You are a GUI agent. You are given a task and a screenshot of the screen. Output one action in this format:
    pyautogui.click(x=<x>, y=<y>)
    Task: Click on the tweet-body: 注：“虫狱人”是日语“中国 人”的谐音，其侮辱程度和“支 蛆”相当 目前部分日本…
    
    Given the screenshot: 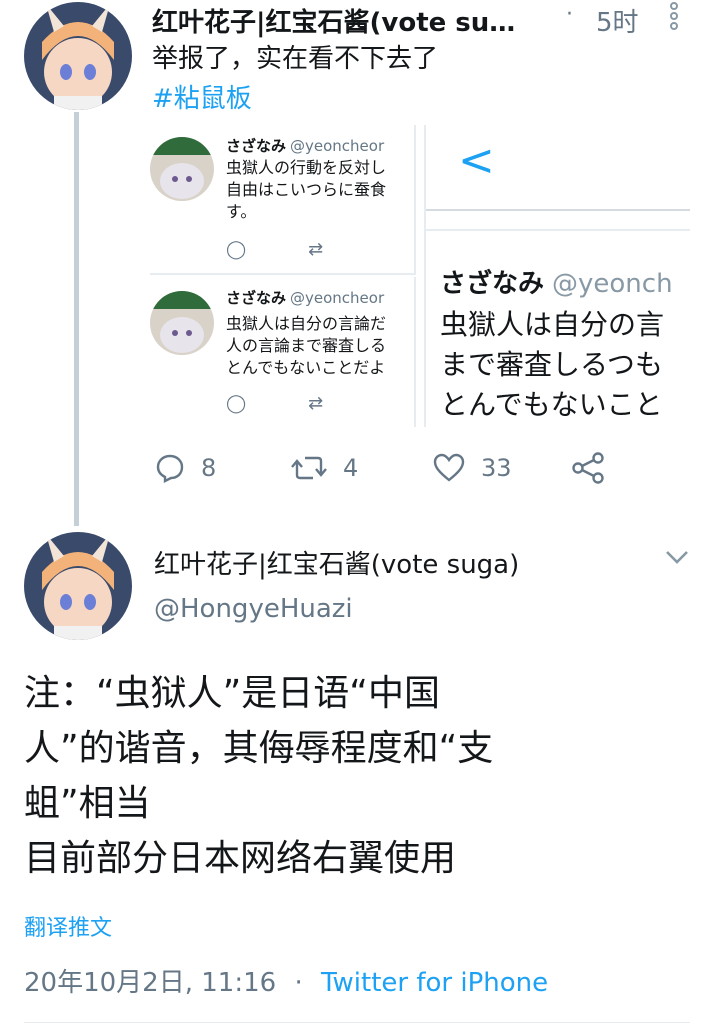 What is the action you would take?
    pyautogui.click(x=259, y=776)
    